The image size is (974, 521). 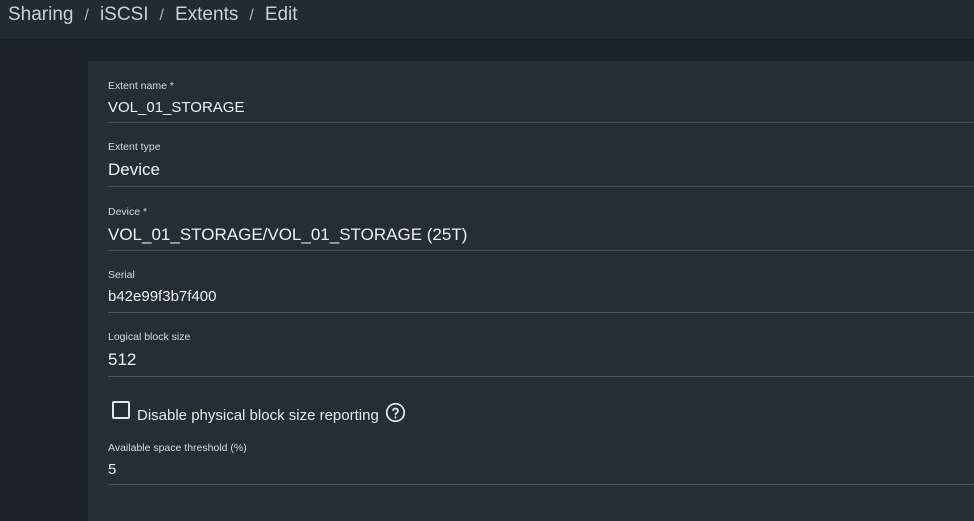 I want to click on serial-field: Serial b42e99f3b7f400, so click(x=541, y=291).